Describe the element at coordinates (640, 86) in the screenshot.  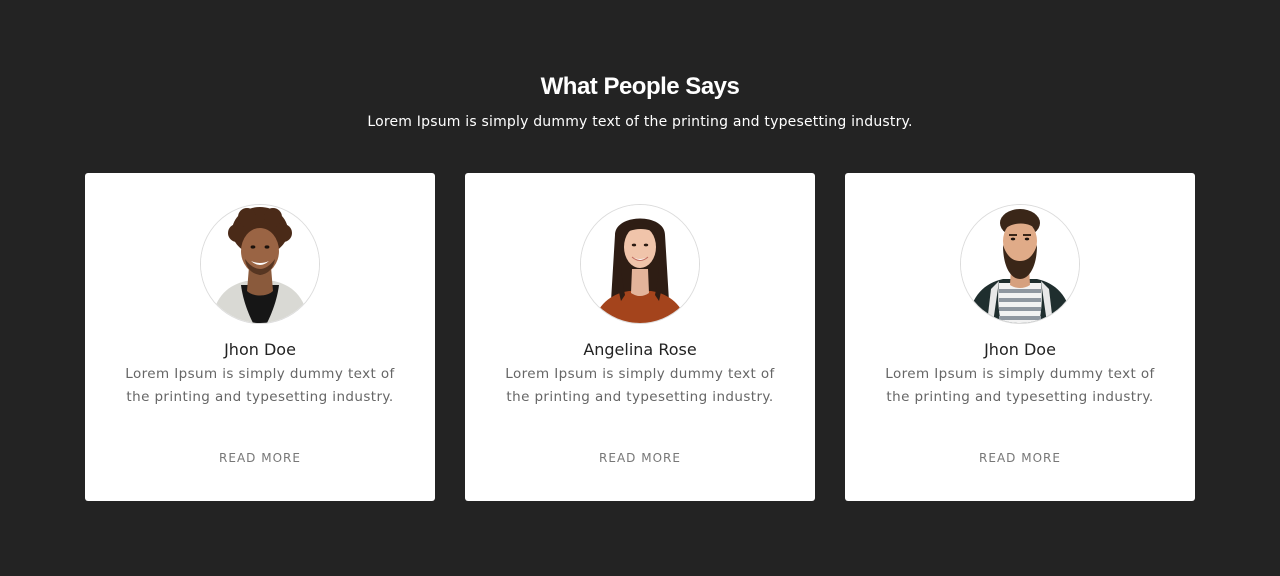
I see `section-title: What People Says` at that location.